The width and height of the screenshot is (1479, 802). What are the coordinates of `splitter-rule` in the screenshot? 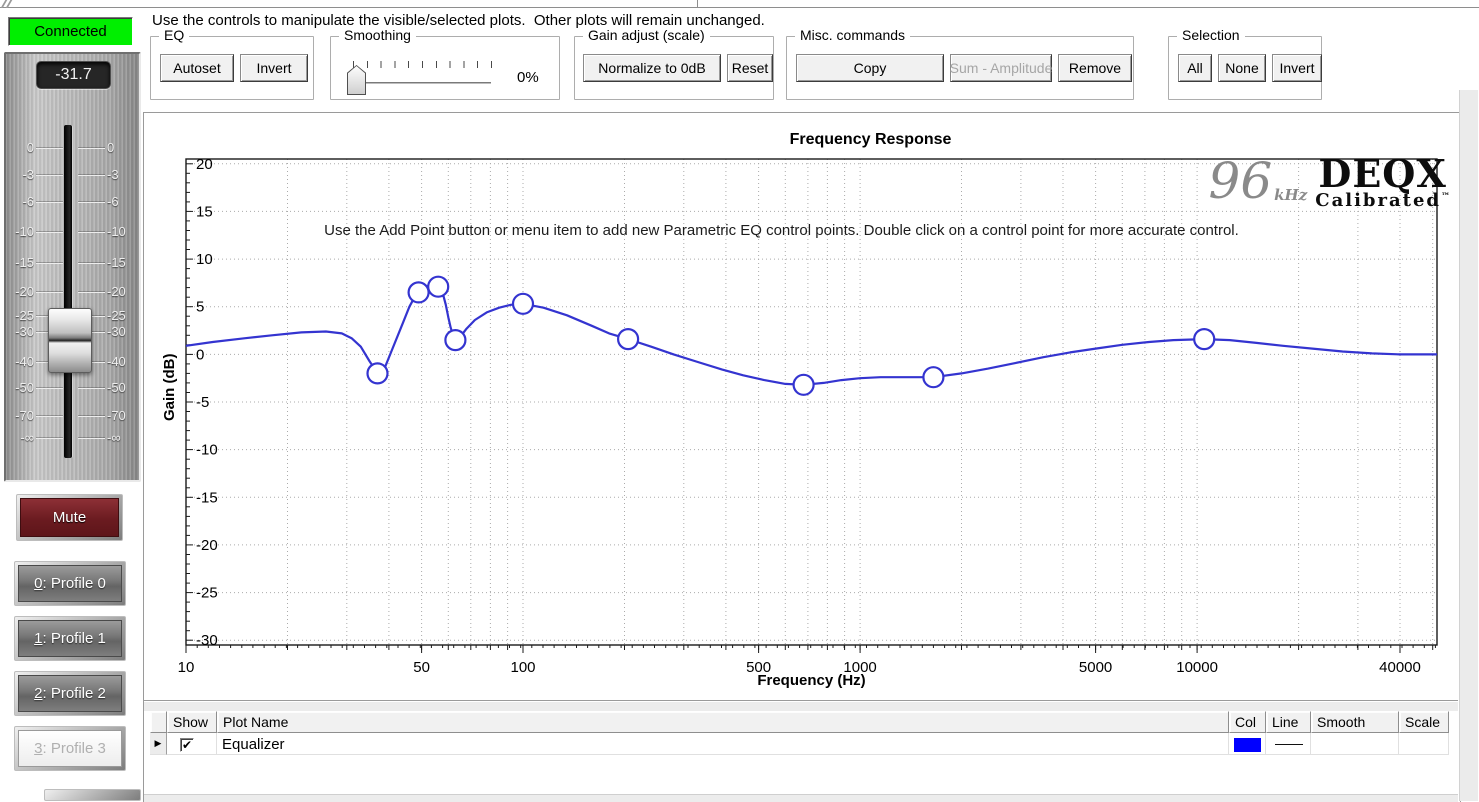 It's located at (739, 8).